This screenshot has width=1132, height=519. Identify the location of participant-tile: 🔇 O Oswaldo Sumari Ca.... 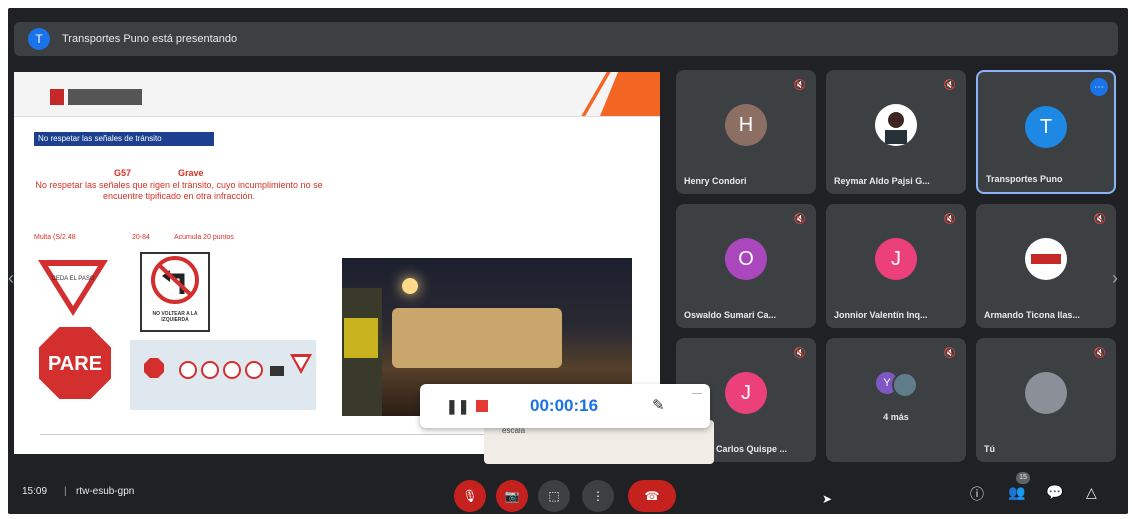
(746, 266).